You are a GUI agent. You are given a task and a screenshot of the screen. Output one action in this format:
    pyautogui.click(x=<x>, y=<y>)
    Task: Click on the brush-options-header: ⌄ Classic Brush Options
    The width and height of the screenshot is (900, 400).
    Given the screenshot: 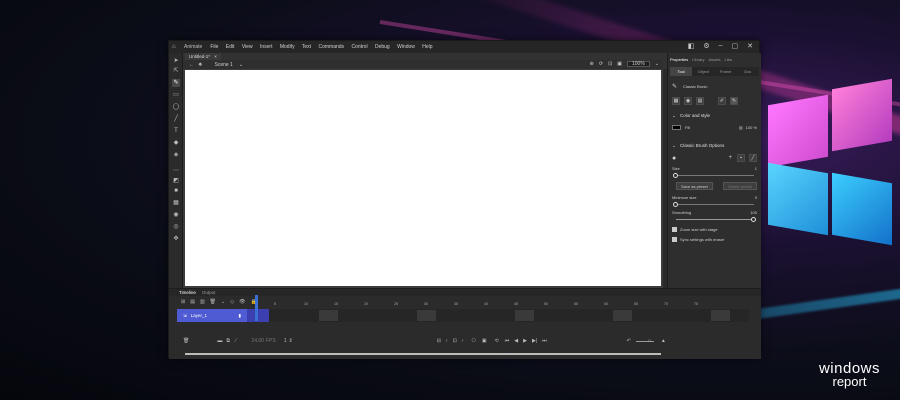 What is the action you would take?
    pyautogui.click(x=714, y=146)
    